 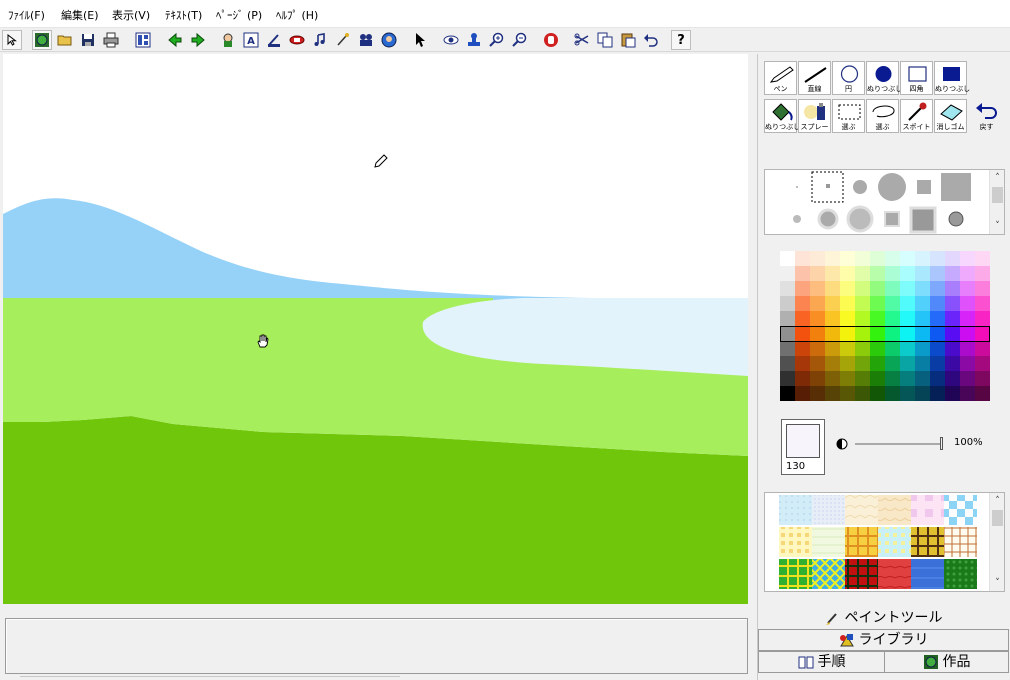 What do you see at coordinates (497, 40) in the screenshot?
I see `zoom-in-icon` at bounding box center [497, 40].